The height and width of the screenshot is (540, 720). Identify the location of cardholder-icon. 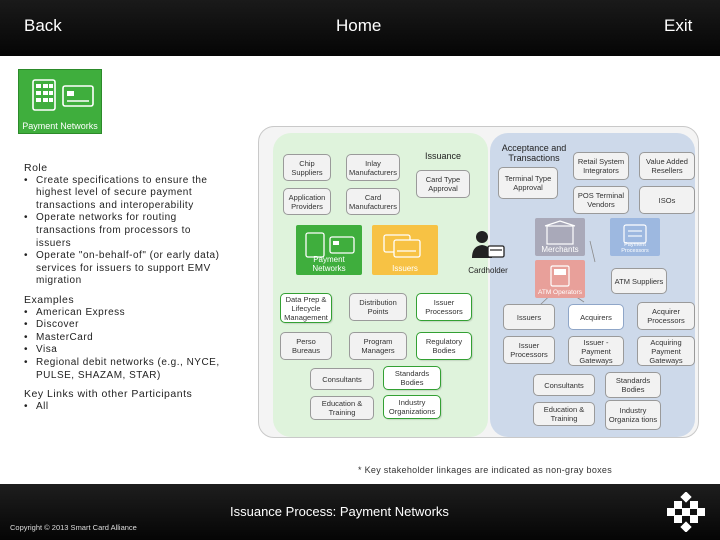
(488, 244).